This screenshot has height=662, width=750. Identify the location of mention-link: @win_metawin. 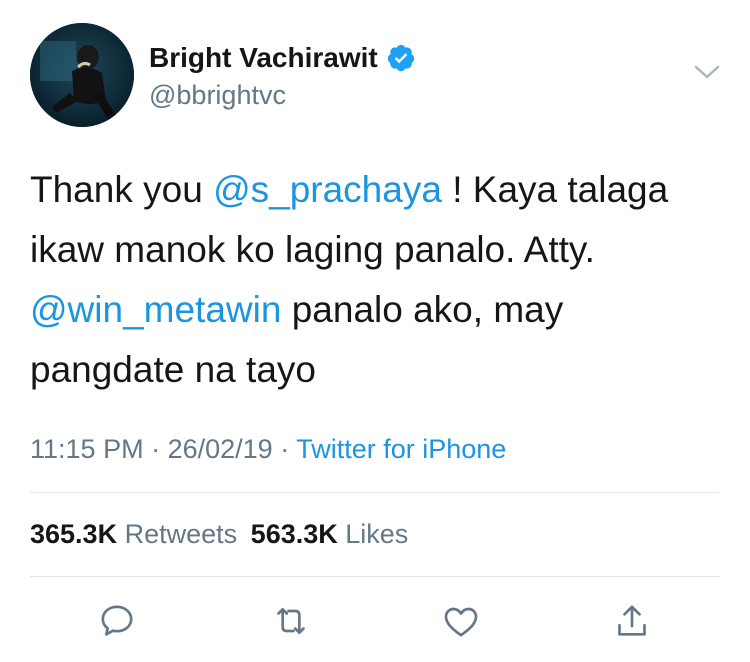
(155, 309).